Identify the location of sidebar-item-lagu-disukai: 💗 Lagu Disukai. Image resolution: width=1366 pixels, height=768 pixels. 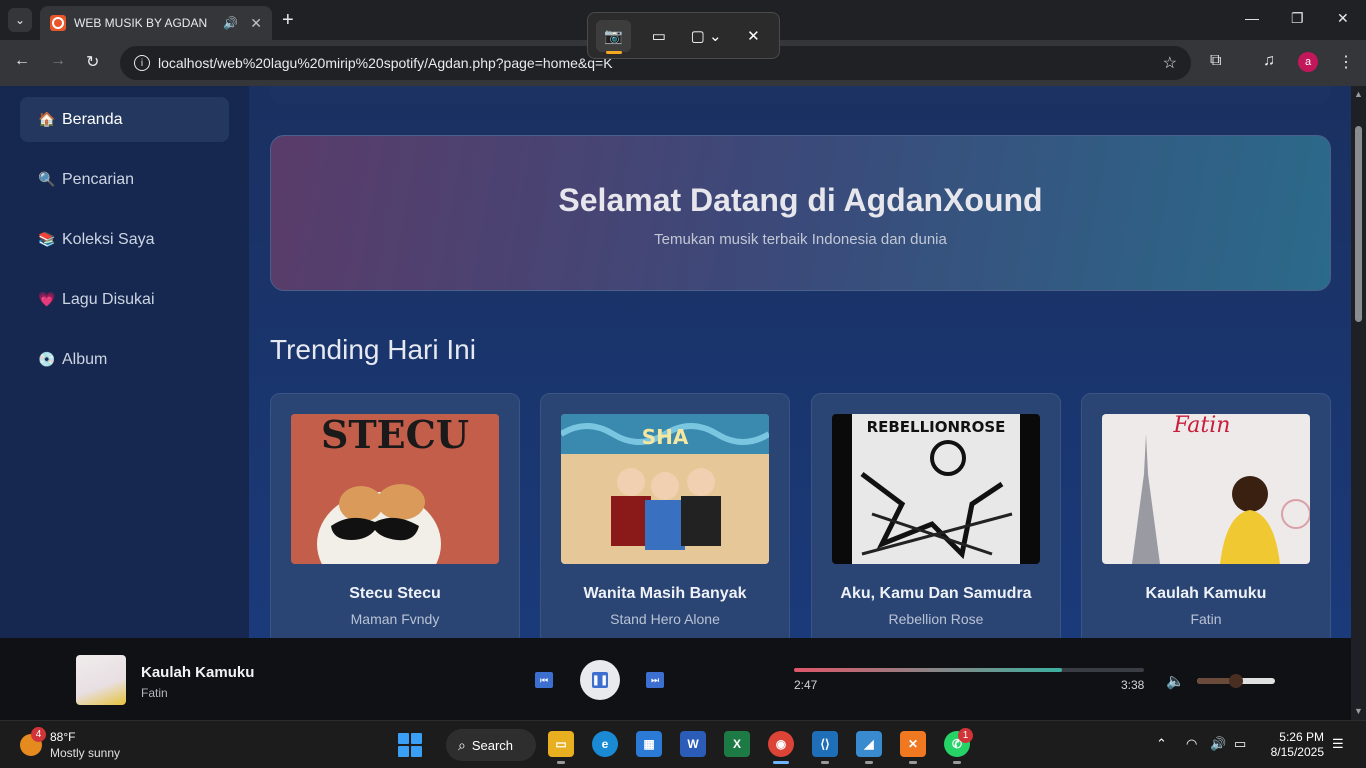
(124, 299).